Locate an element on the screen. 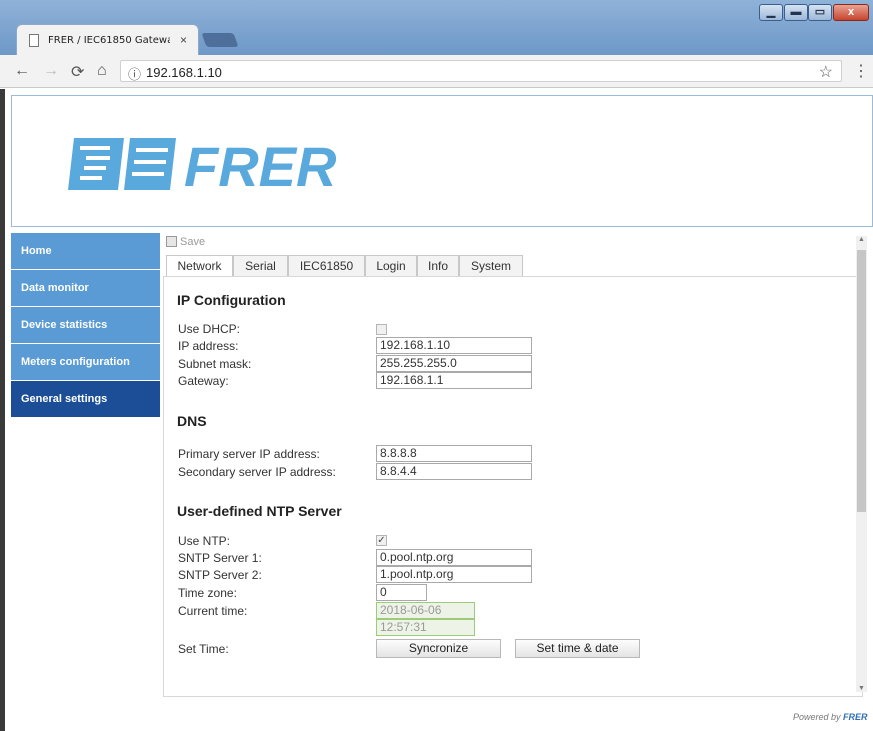 This screenshot has width=873, height=731. powered-by-label: Powered by is located at coordinates (817, 717).